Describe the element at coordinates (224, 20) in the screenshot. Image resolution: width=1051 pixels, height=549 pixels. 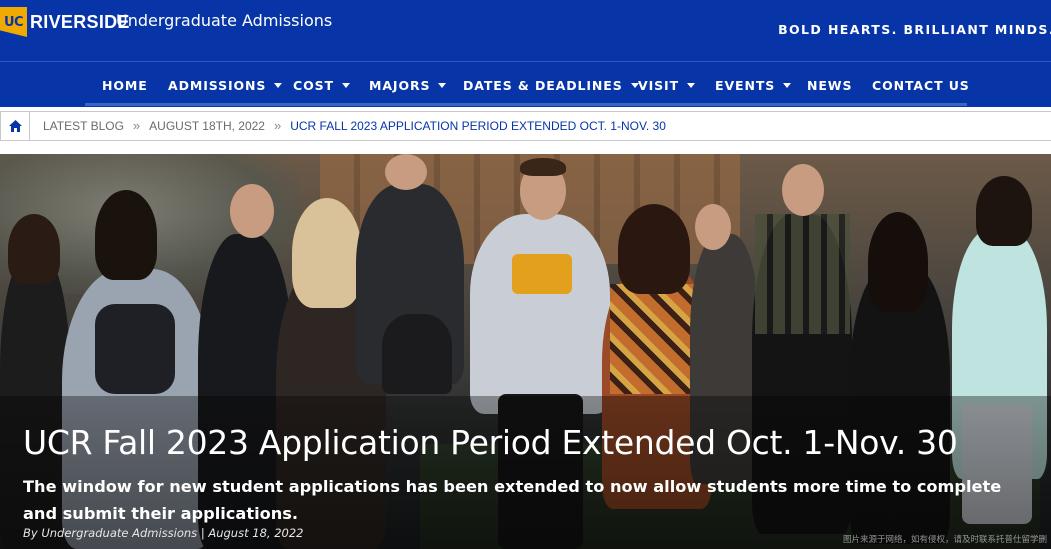
I see `site-title: Undergraduate Admissions` at that location.